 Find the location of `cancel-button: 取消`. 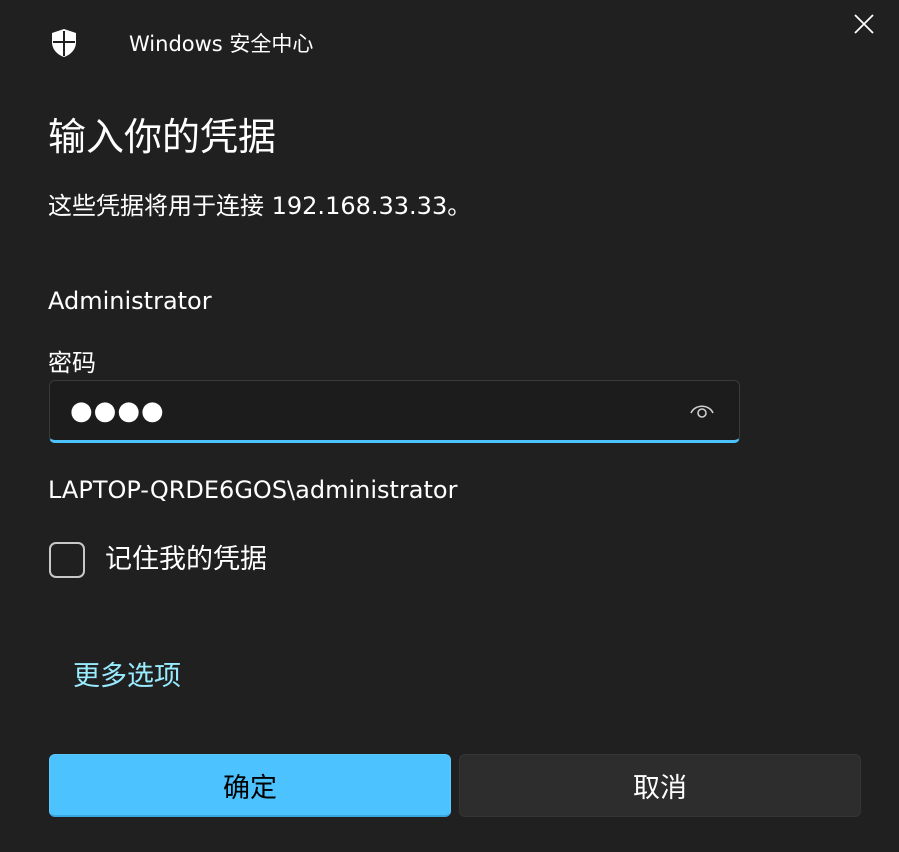

cancel-button: 取消 is located at coordinates (660, 785).